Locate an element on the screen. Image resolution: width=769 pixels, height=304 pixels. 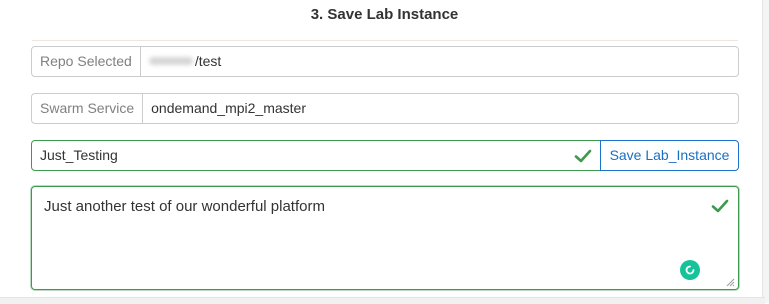
instance-name-input: Just_Testing is located at coordinates (316, 155).